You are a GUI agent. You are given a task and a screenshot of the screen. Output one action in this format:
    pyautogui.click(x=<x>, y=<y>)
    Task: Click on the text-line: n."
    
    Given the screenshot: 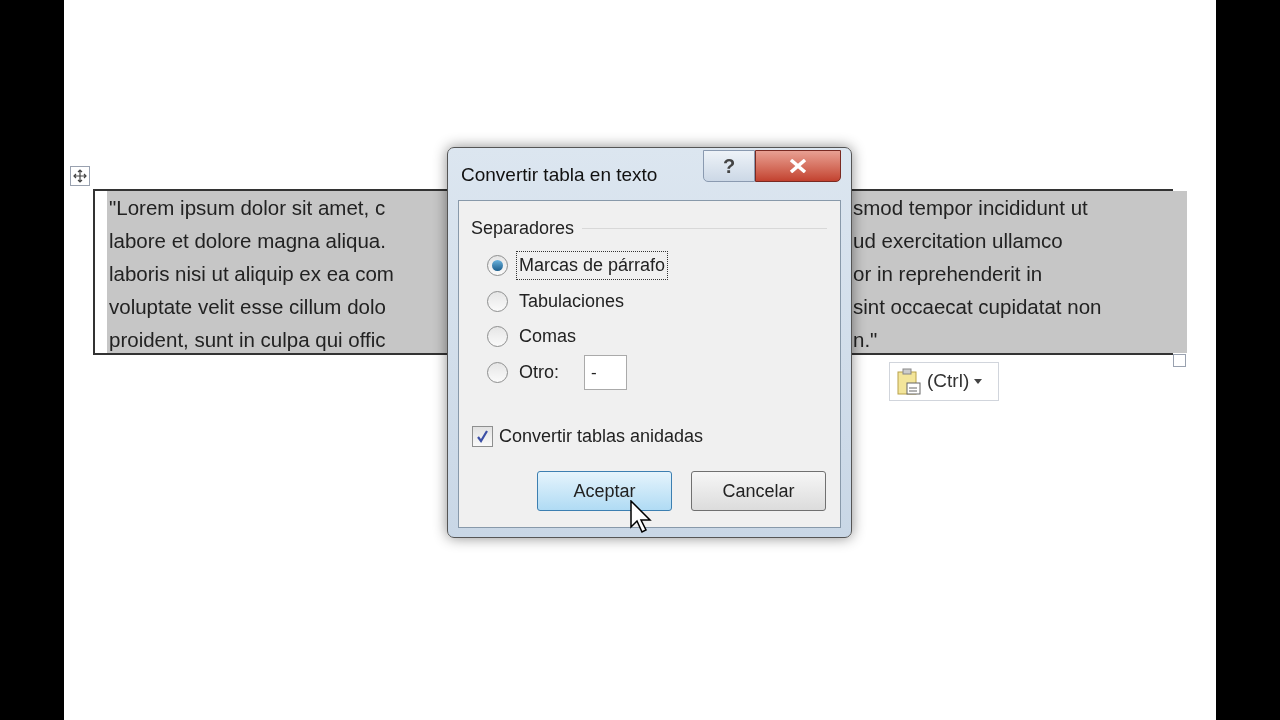 What is the action you would take?
    pyautogui.click(x=865, y=340)
    